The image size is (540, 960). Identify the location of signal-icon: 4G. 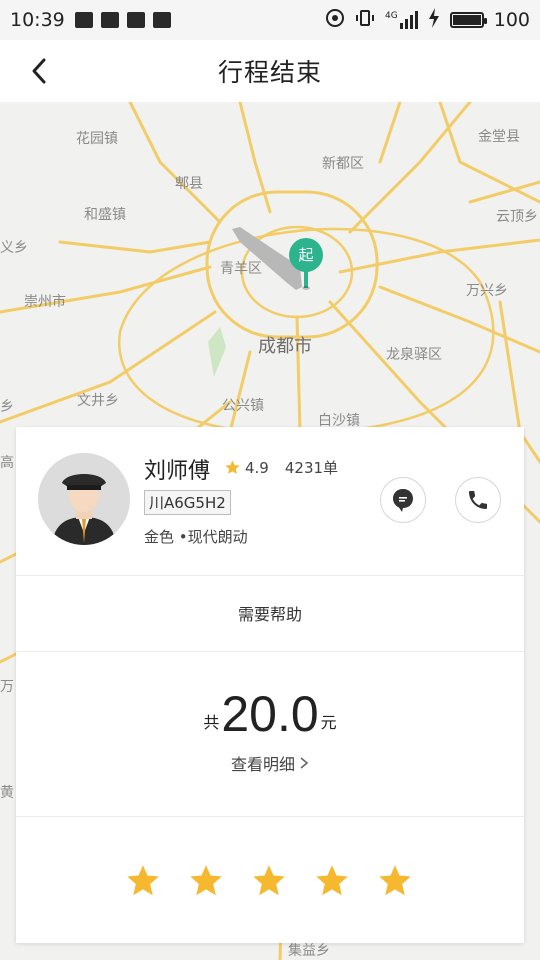
(401, 20).